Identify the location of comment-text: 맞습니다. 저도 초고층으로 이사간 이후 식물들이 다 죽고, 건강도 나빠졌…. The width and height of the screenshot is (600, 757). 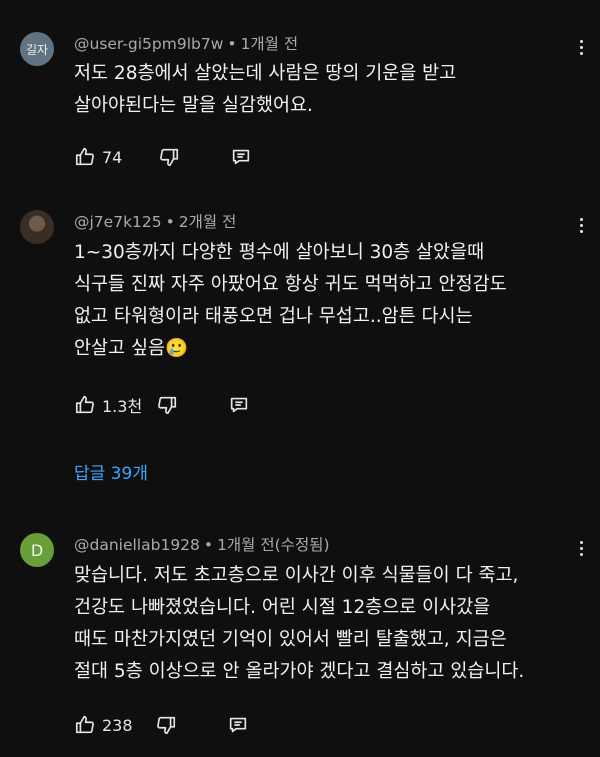
(329, 624).